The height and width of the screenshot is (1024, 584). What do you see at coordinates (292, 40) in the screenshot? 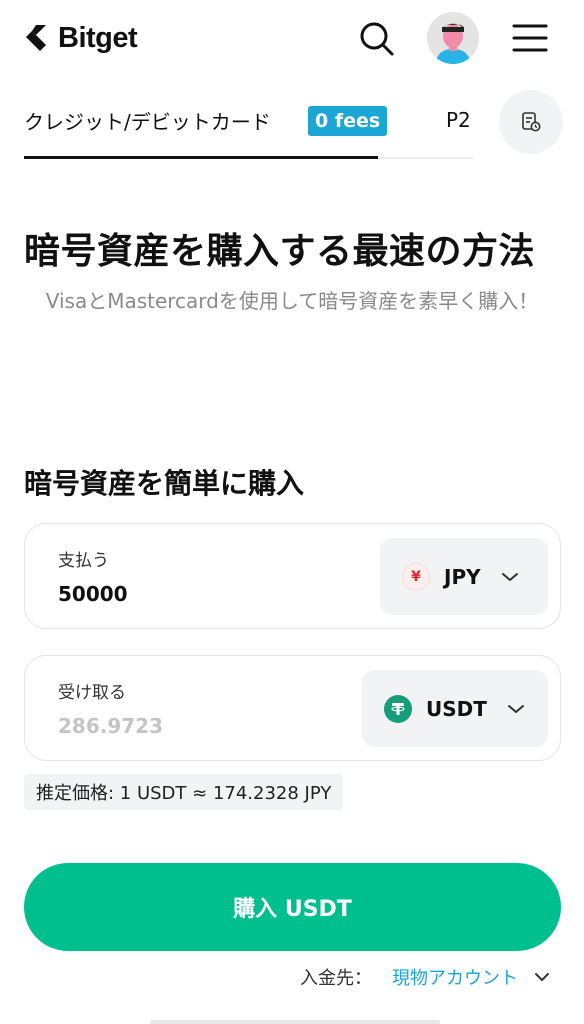
I see `top-header: Bitget` at bounding box center [292, 40].